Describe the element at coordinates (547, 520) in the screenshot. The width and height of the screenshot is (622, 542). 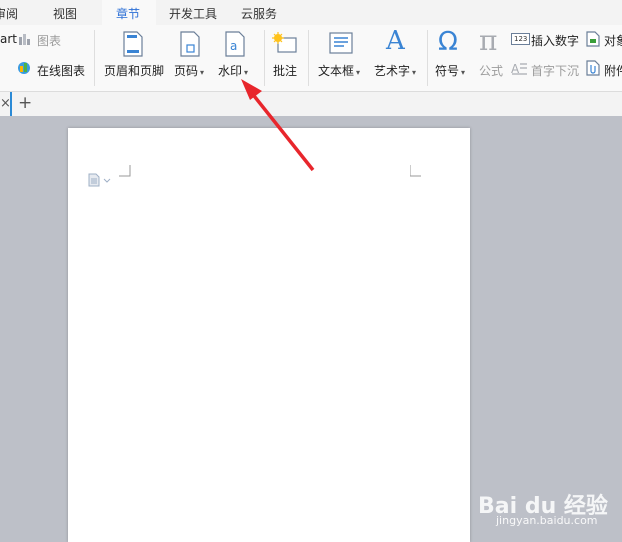
I see `watermark-url: jingyan.baidu.com` at that location.